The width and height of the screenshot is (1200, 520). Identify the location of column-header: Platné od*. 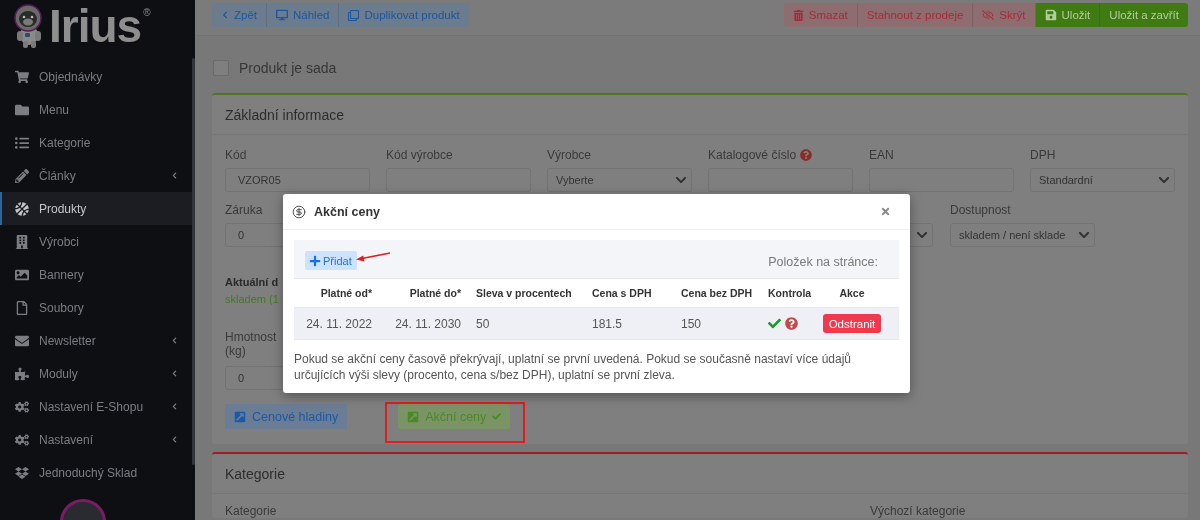
(346, 293).